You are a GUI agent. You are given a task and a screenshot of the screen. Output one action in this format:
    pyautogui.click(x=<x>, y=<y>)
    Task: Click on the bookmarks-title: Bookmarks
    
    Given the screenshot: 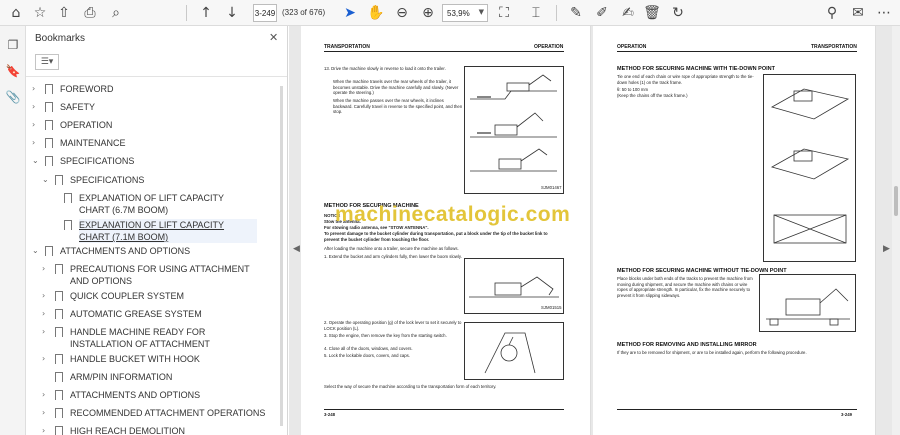 What is the action you would take?
    pyautogui.click(x=60, y=38)
    